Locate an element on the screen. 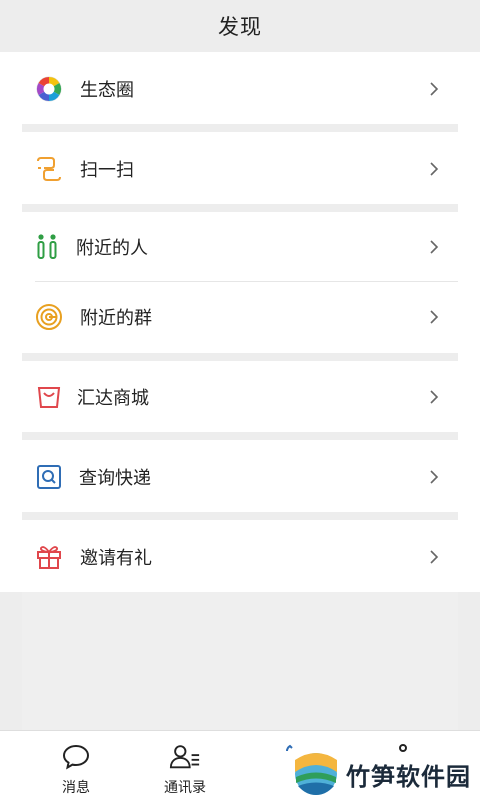 The height and width of the screenshot is (800, 480). groups-nearby-icon is located at coordinates (49, 317).